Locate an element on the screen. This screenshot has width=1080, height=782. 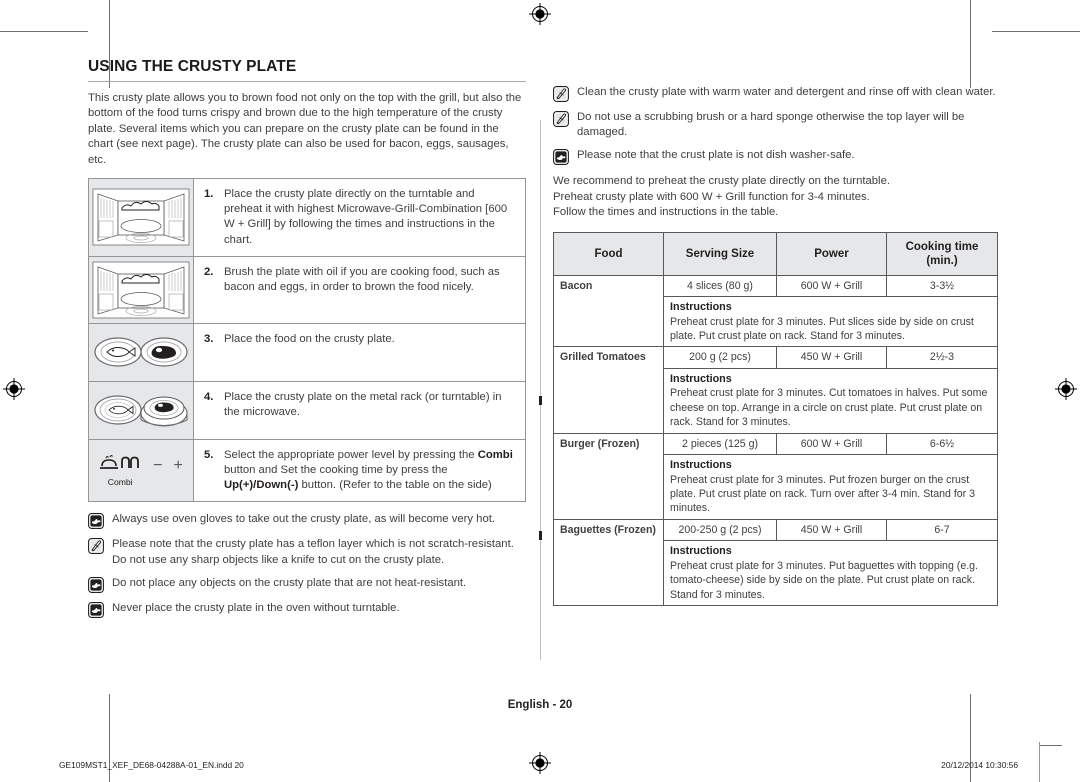
step5-part-5: button. (Refer to the table on the side) is located at coordinates (395, 485).